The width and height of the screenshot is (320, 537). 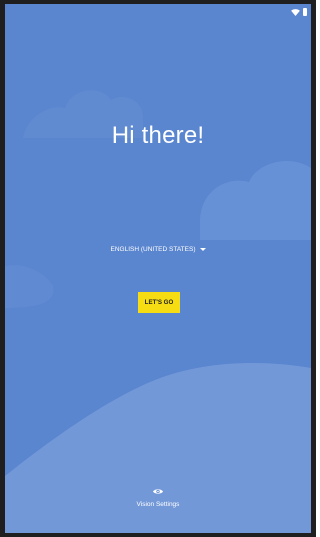 What do you see at coordinates (305, 12) in the screenshot?
I see `battery-icon` at bounding box center [305, 12].